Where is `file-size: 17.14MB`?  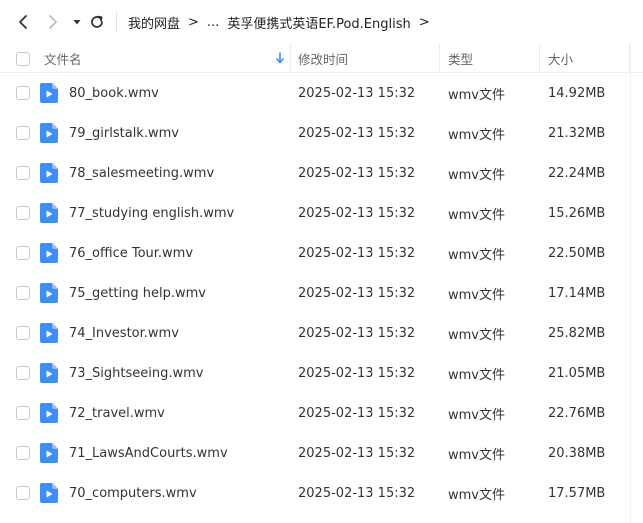 file-size: 17.14MB is located at coordinates (577, 293).